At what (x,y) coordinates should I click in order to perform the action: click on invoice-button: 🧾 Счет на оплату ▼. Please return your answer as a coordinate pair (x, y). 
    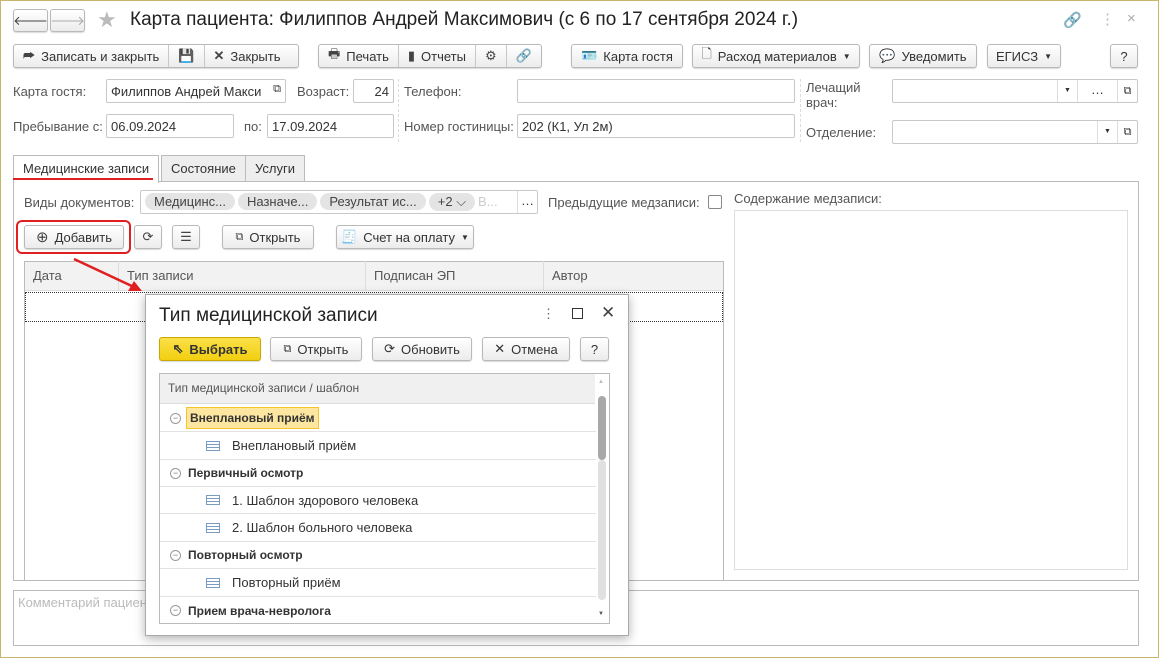
    Looking at the image, I should click on (405, 237).